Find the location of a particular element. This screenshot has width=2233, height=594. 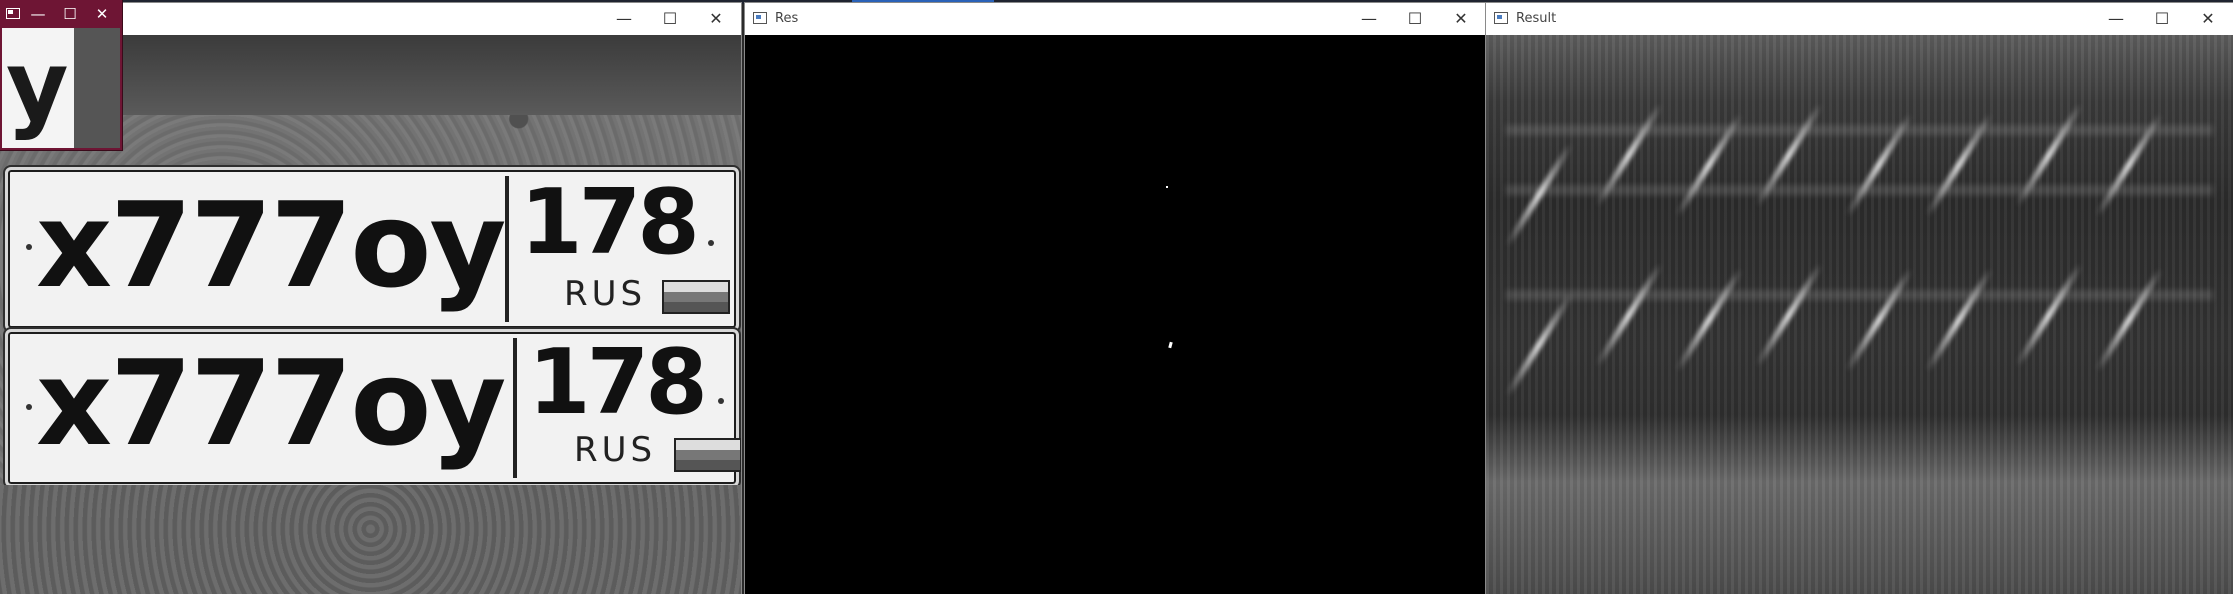

window-title: Result is located at coordinates (1536, 18).